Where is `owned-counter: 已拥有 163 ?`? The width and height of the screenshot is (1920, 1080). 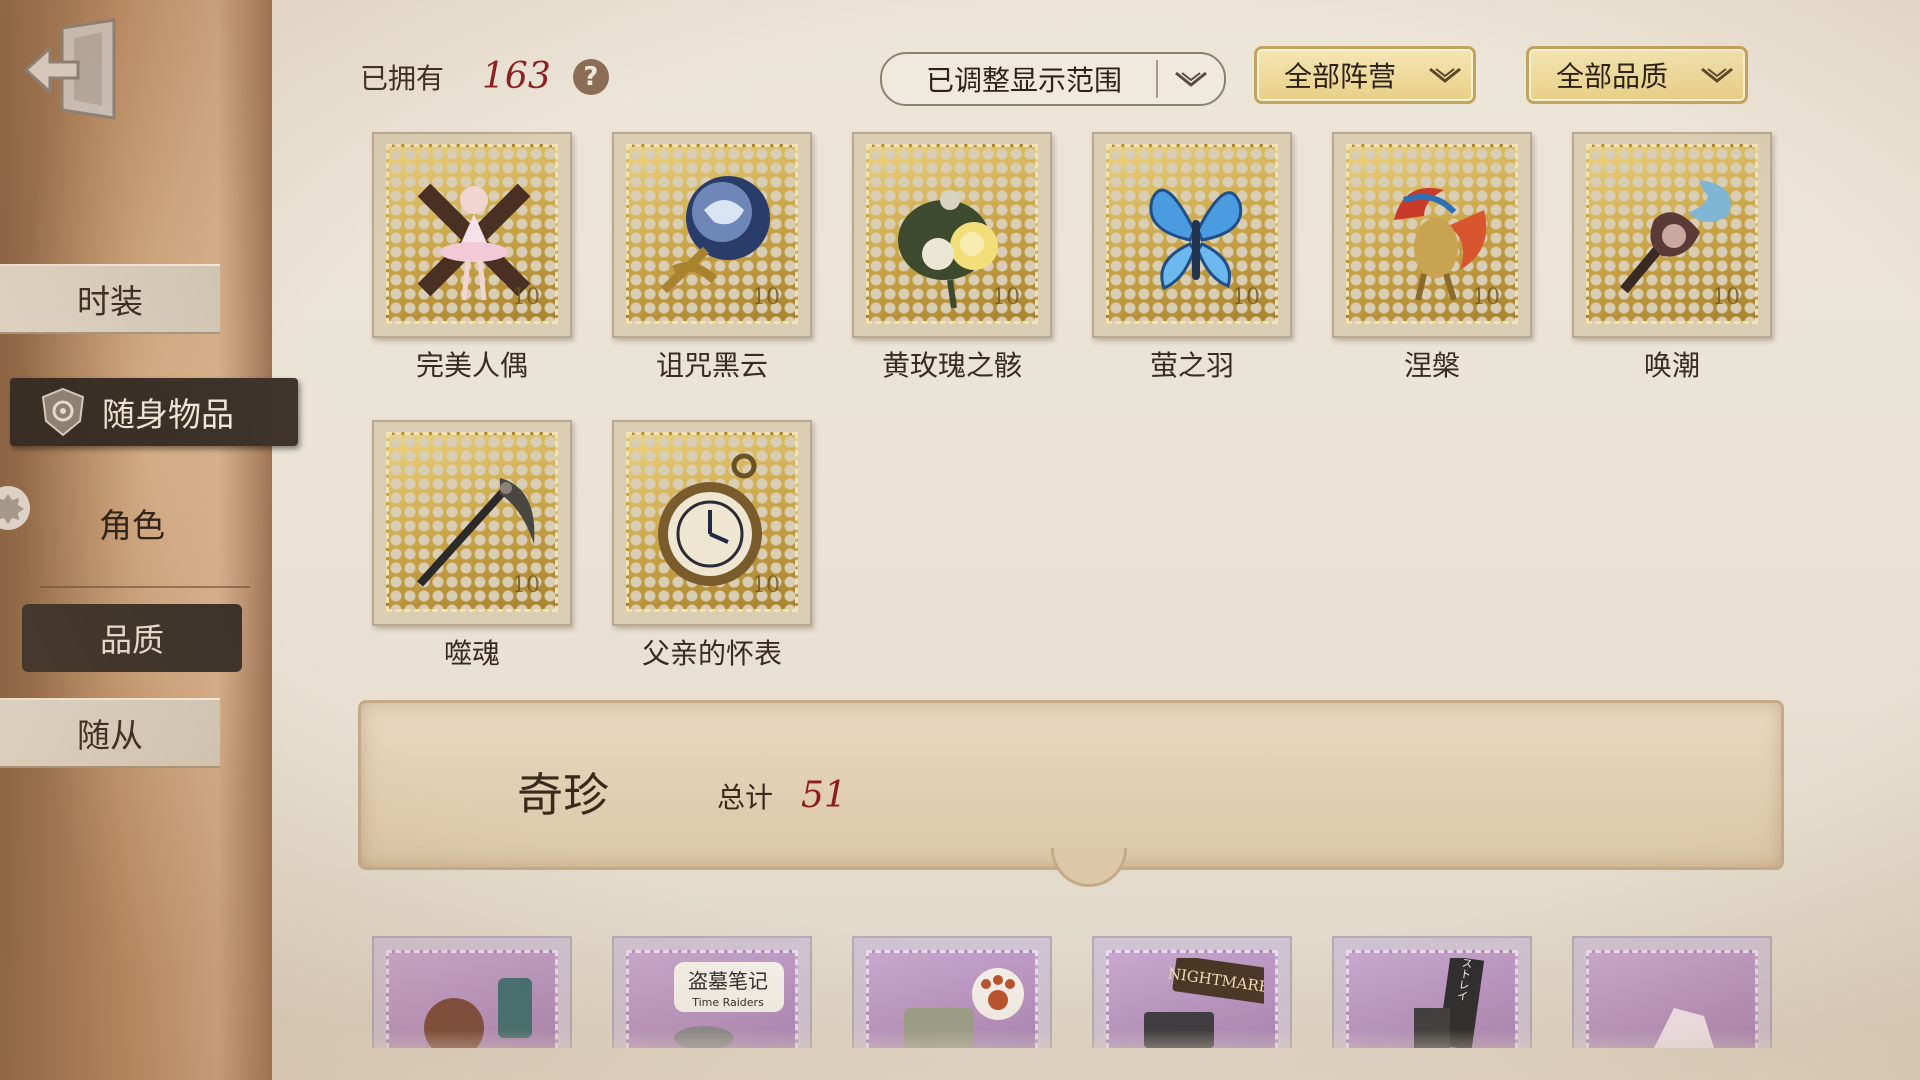 owned-counter: 已拥有 163 ? is located at coordinates (484, 76).